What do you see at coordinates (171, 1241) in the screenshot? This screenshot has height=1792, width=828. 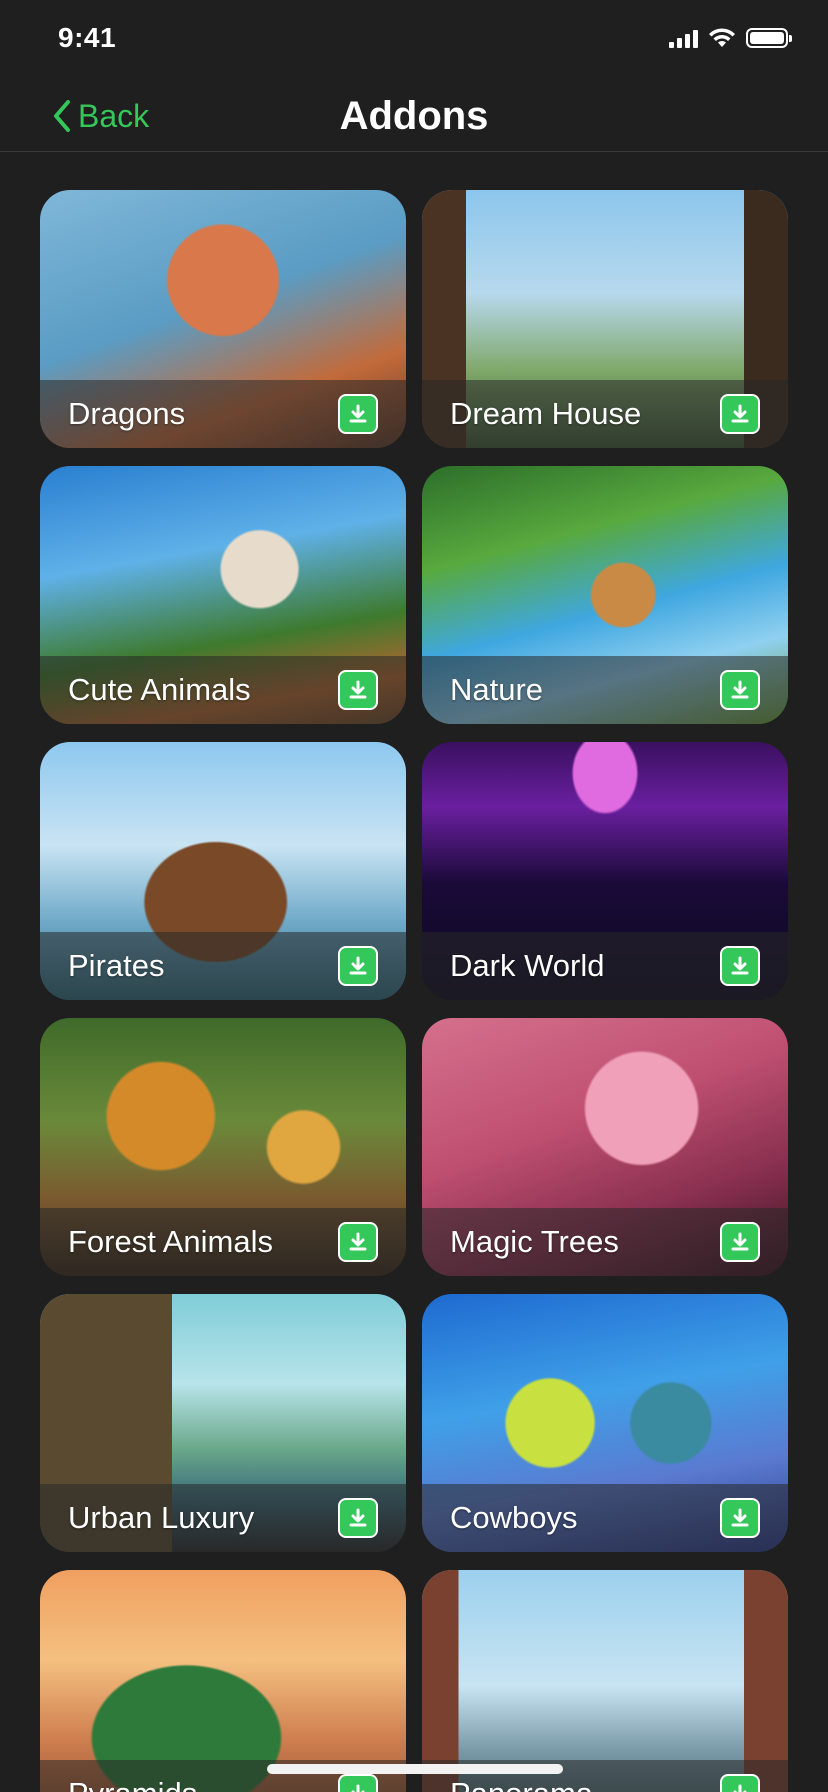 I see `addon-title: Forest Animals` at bounding box center [171, 1241].